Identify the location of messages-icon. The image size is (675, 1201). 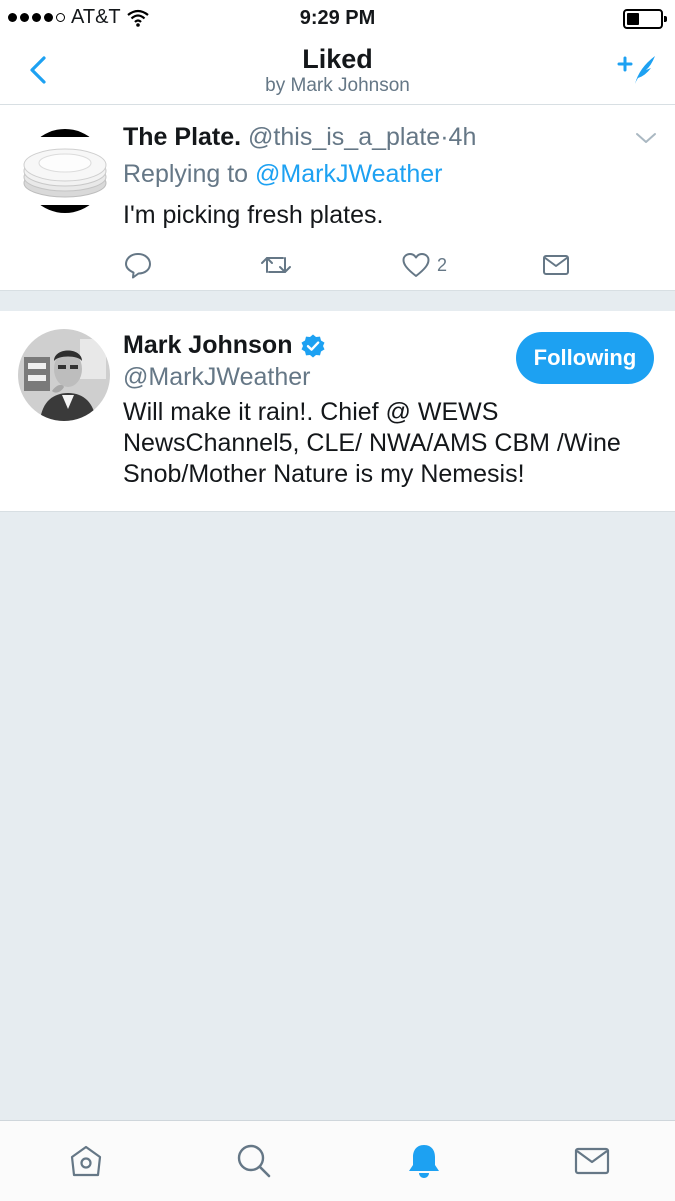
(592, 1161).